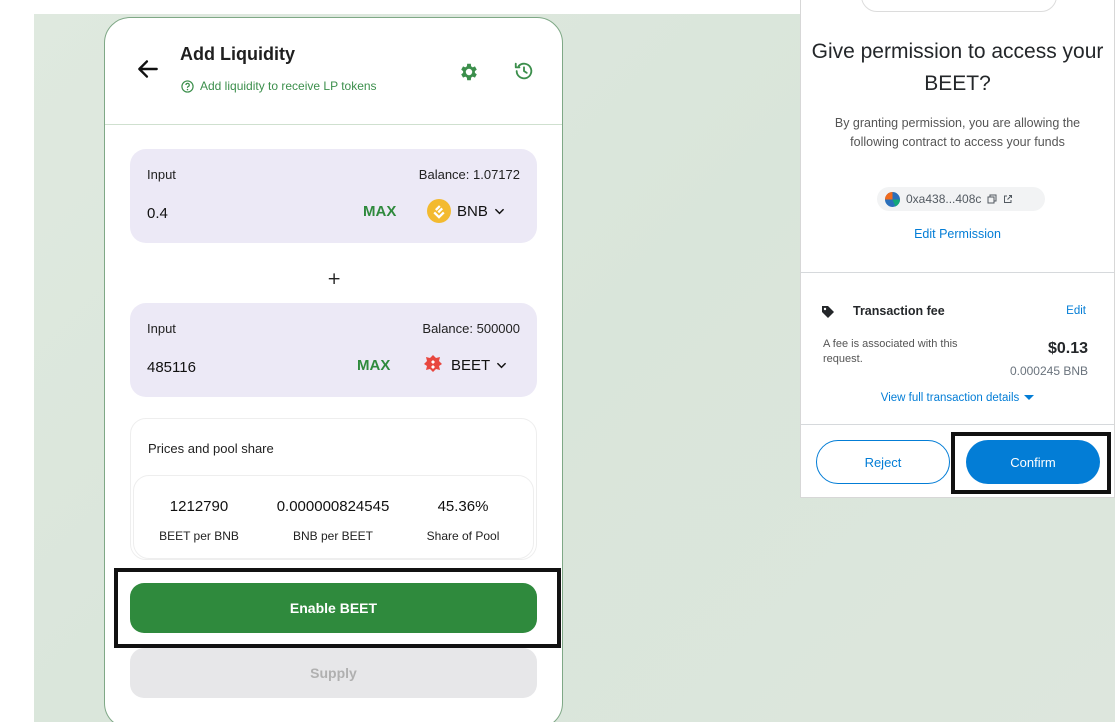 The width and height of the screenshot is (1115, 722). Describe the element at coordinates (199, 506) in the screenshot. I see `price-value: 1212790` at that location.